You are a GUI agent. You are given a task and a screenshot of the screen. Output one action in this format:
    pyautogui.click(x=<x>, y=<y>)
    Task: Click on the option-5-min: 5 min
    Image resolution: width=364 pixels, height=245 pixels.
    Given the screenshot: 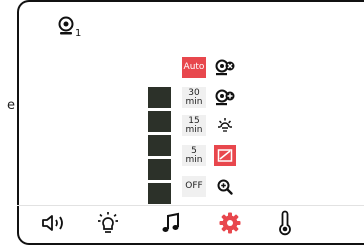 What is the action you would take?
    pyautogui.click(x=194, y=155)
    